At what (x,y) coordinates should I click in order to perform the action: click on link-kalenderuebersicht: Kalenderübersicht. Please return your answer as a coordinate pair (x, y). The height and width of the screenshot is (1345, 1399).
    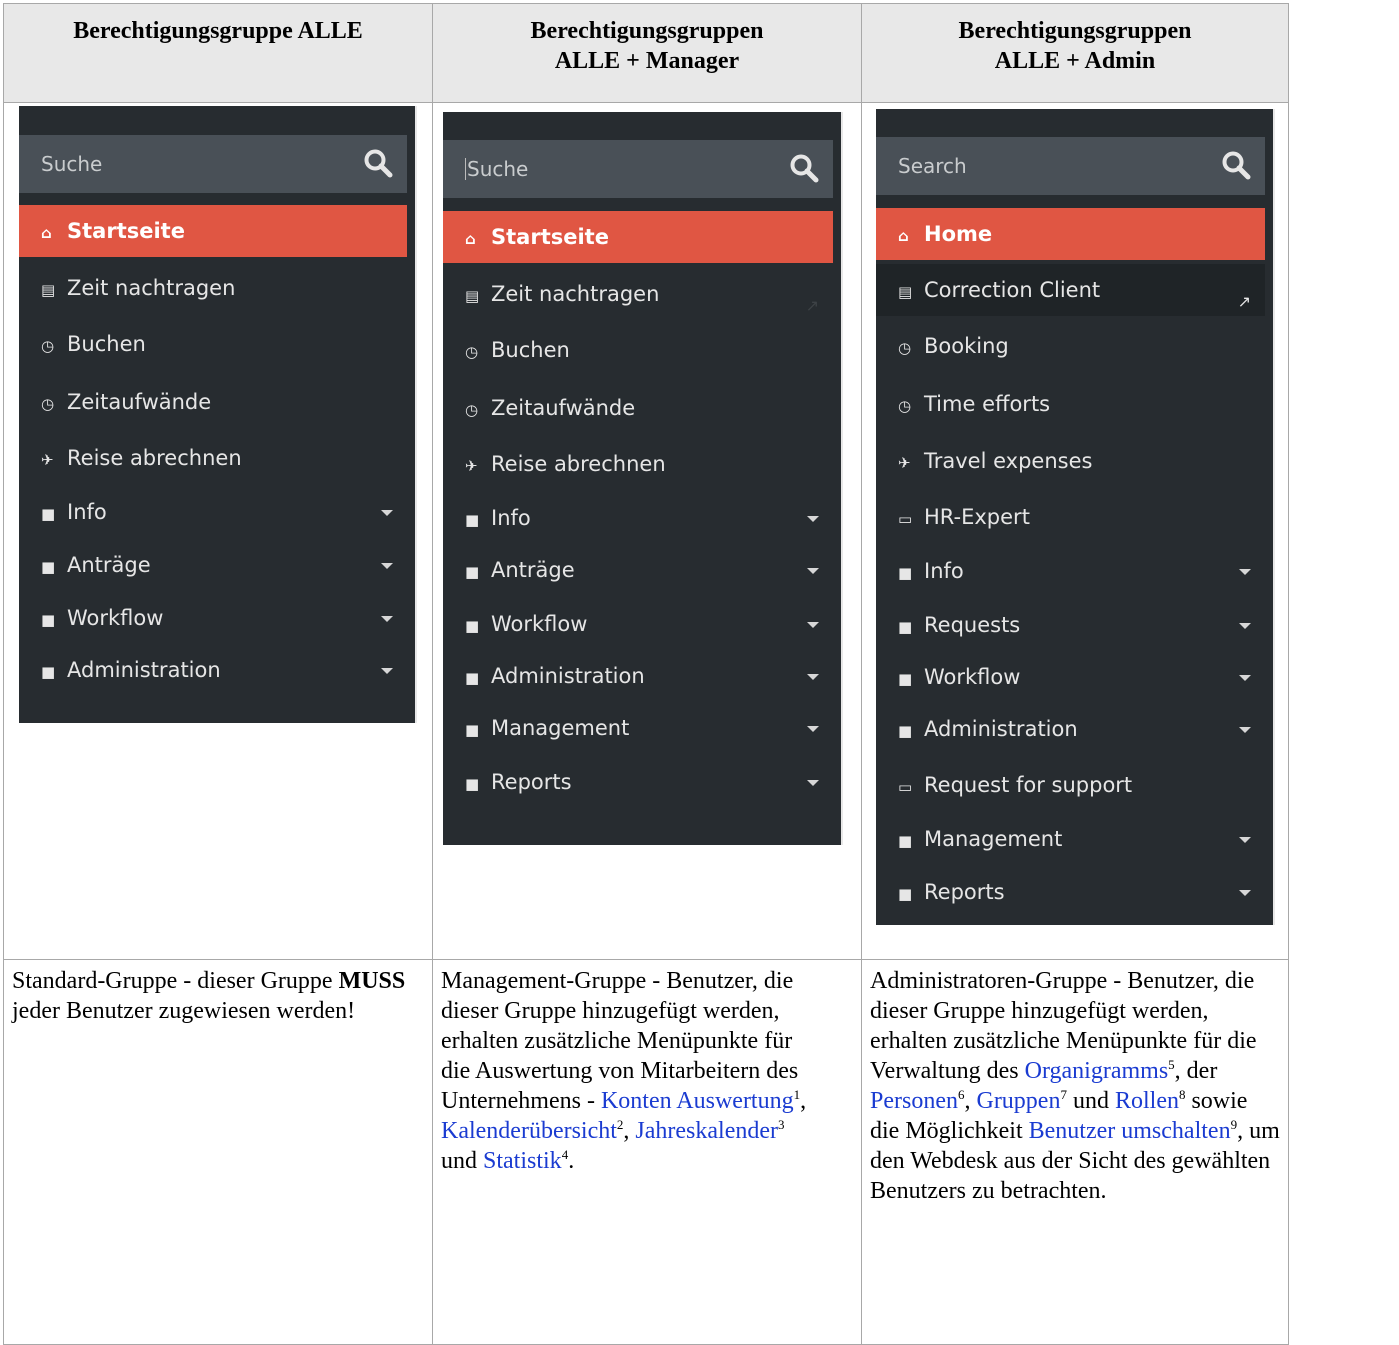
    Looking at the image, I should click on (529, 1131).